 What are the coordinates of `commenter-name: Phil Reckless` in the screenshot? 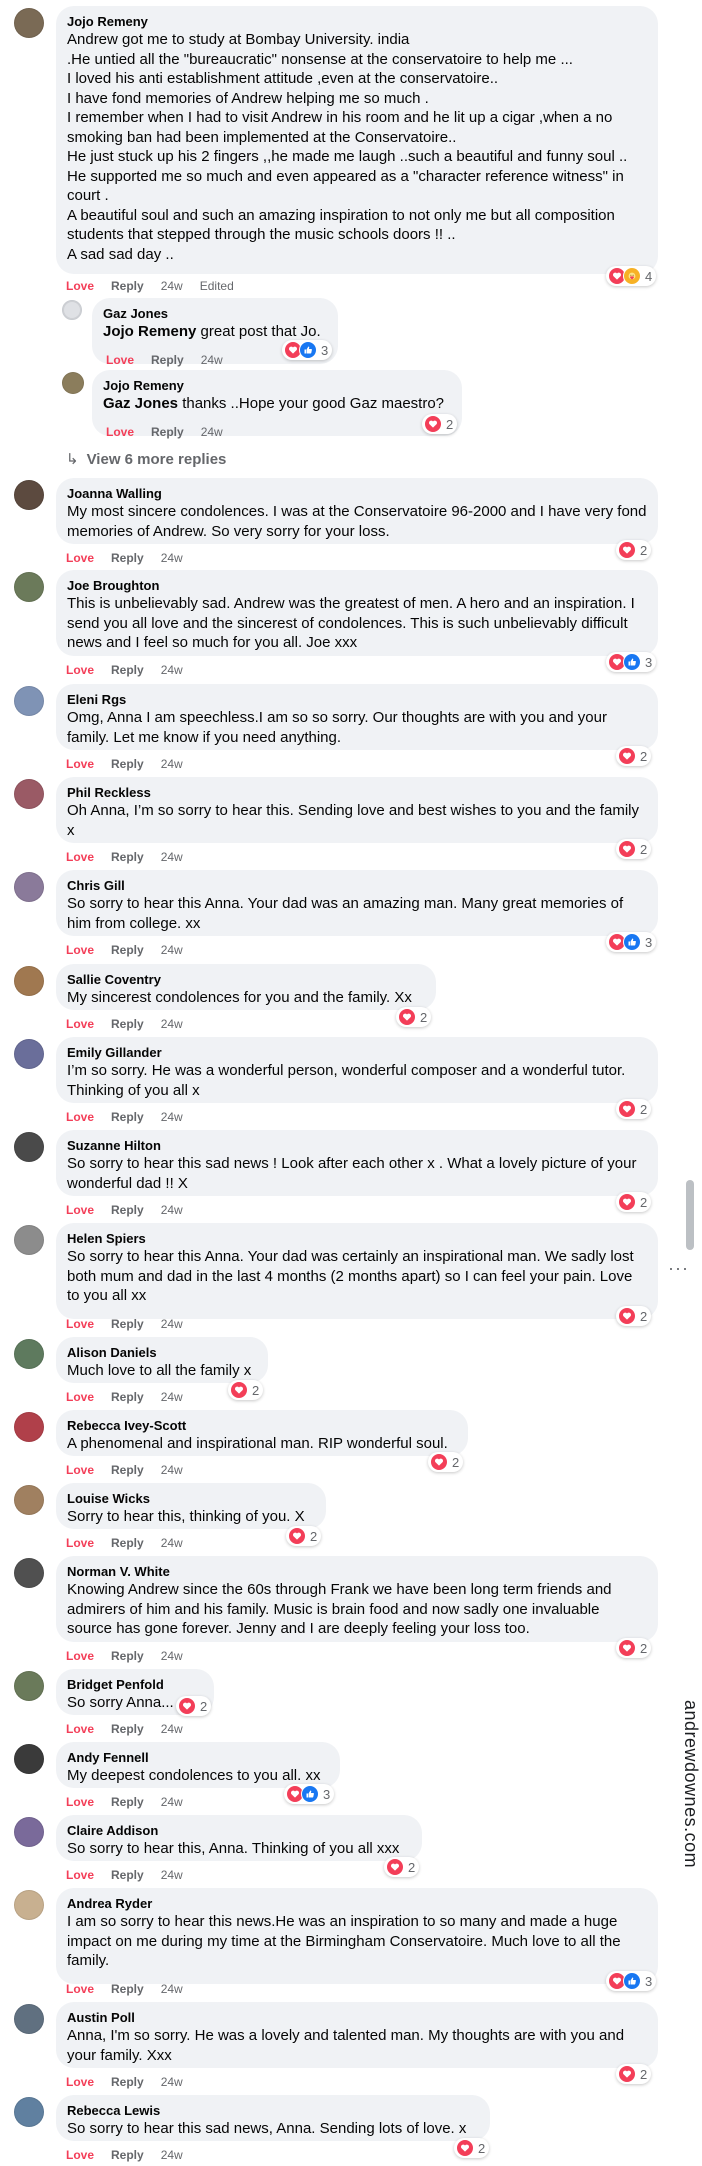 It's located at (357, 792).